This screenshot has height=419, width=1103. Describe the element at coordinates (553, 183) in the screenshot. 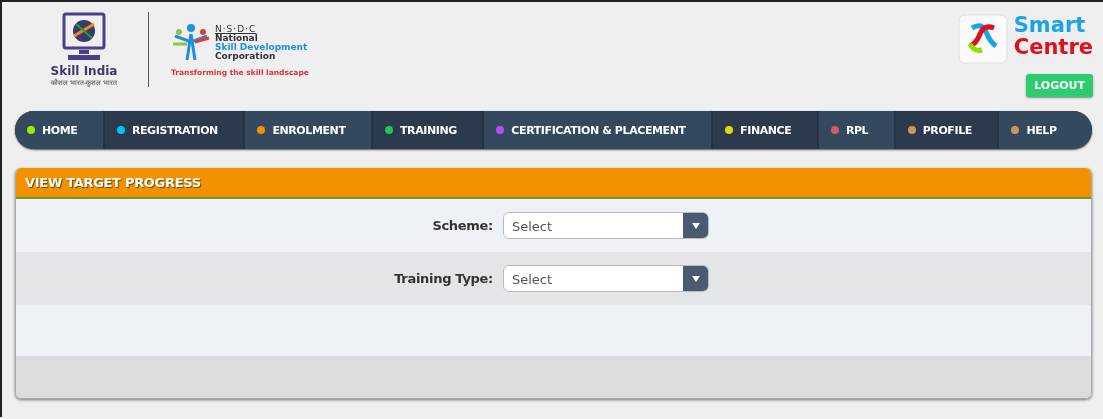

I see `panel-title: VIEW TARGET PROGRESS` at that location.